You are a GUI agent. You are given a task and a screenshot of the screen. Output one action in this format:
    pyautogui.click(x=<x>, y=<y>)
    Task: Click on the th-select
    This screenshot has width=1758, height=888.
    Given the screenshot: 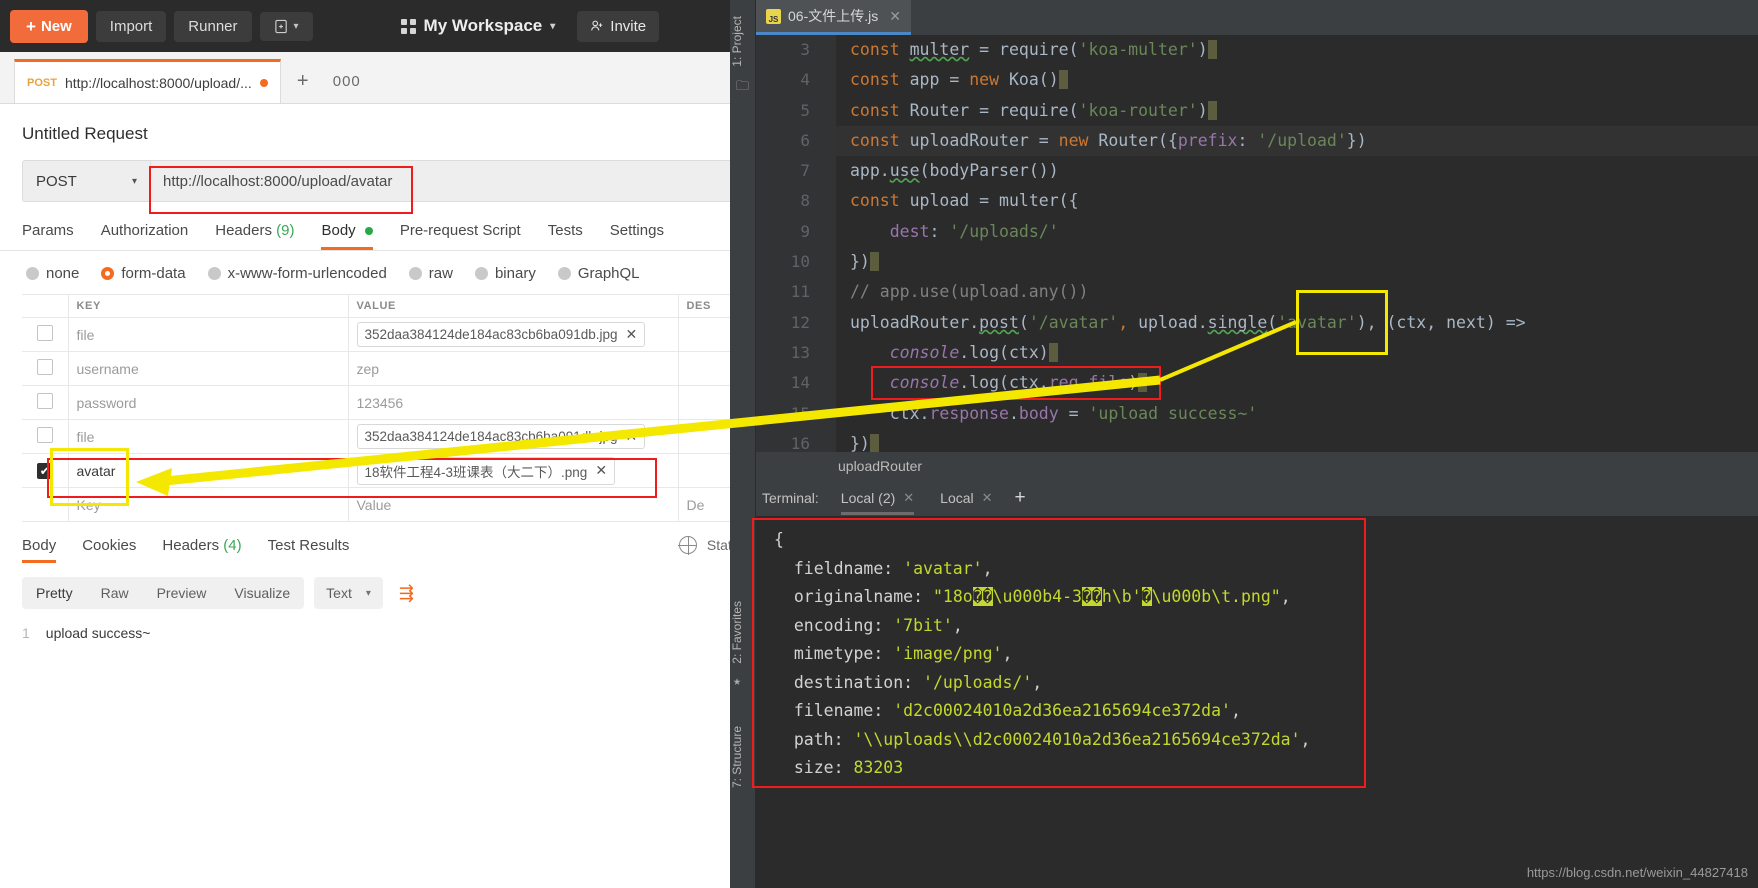 What is the action you would take?
    pyautogui.click(x=45, y=306)
    